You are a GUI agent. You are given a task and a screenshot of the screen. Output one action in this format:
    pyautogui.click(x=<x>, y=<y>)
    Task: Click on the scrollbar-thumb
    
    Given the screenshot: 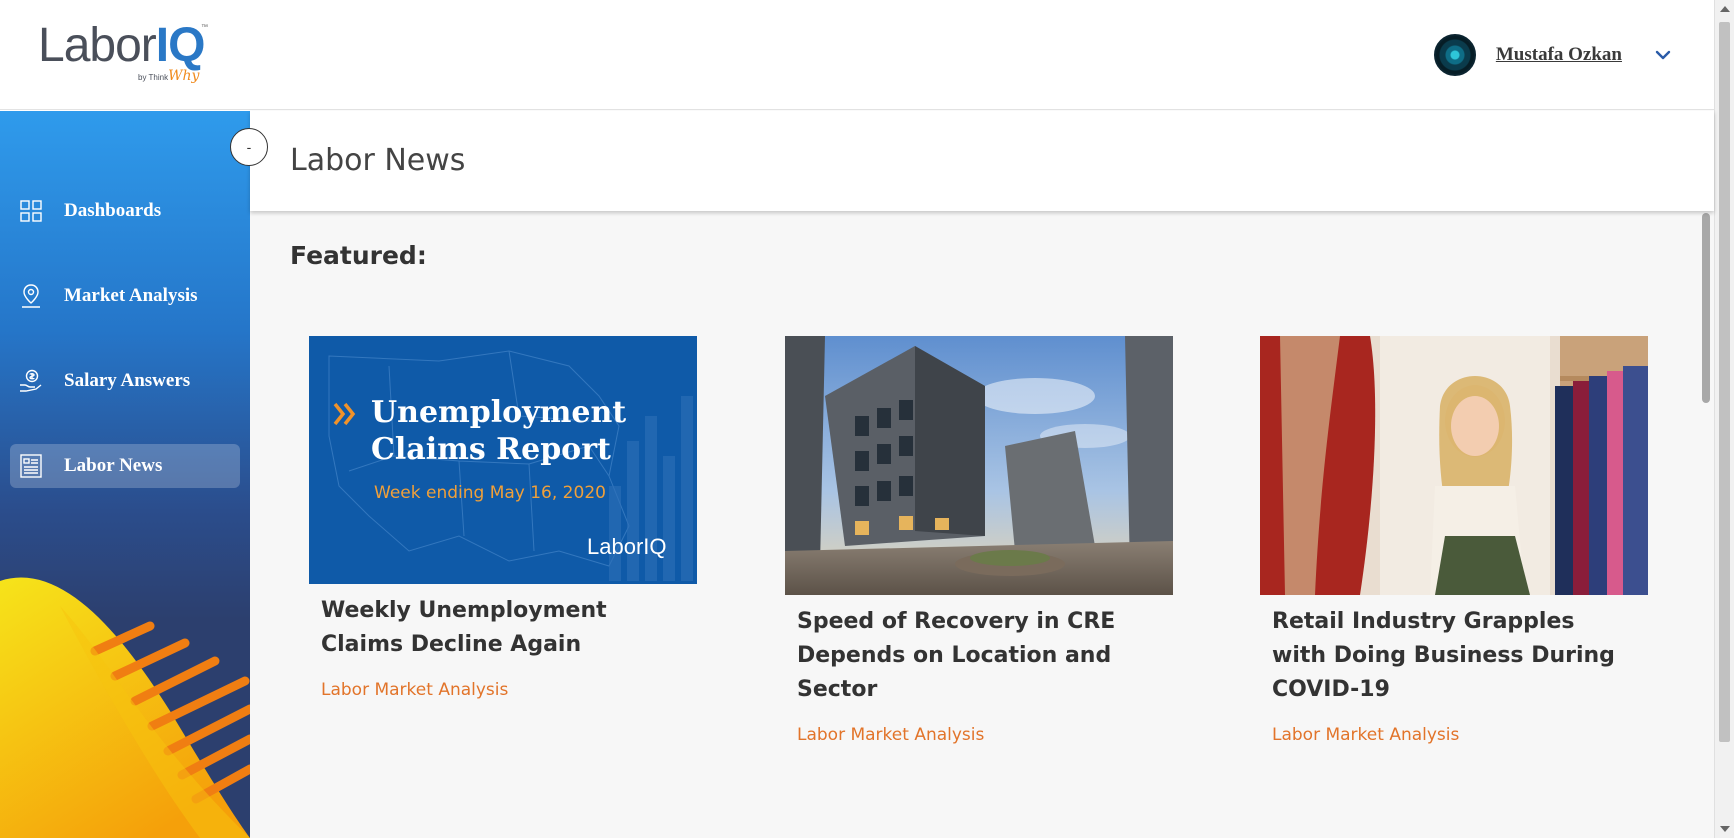 What is the action you would take?
    pyautogui.click(x=1724, y=382)
    